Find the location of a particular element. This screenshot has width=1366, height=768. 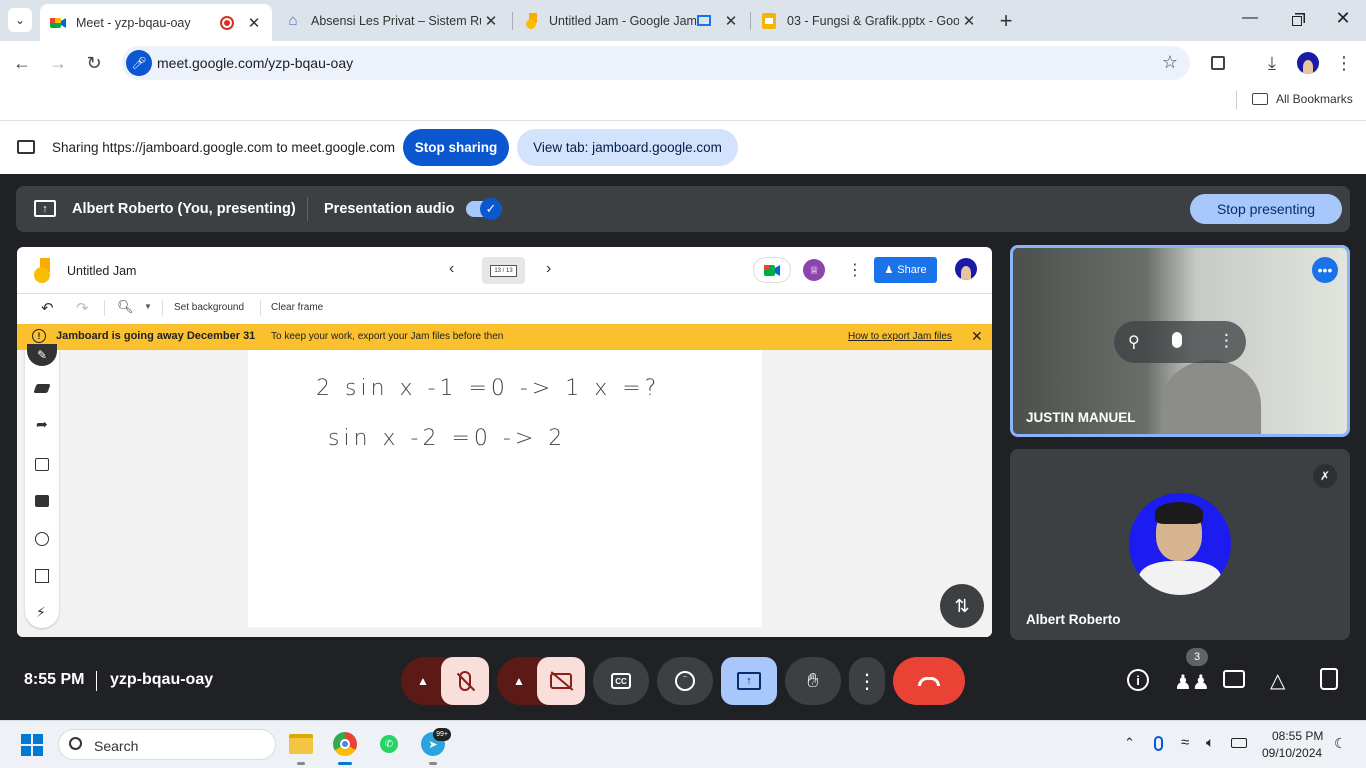

forward-button: → is located at coordinates (58, 63).